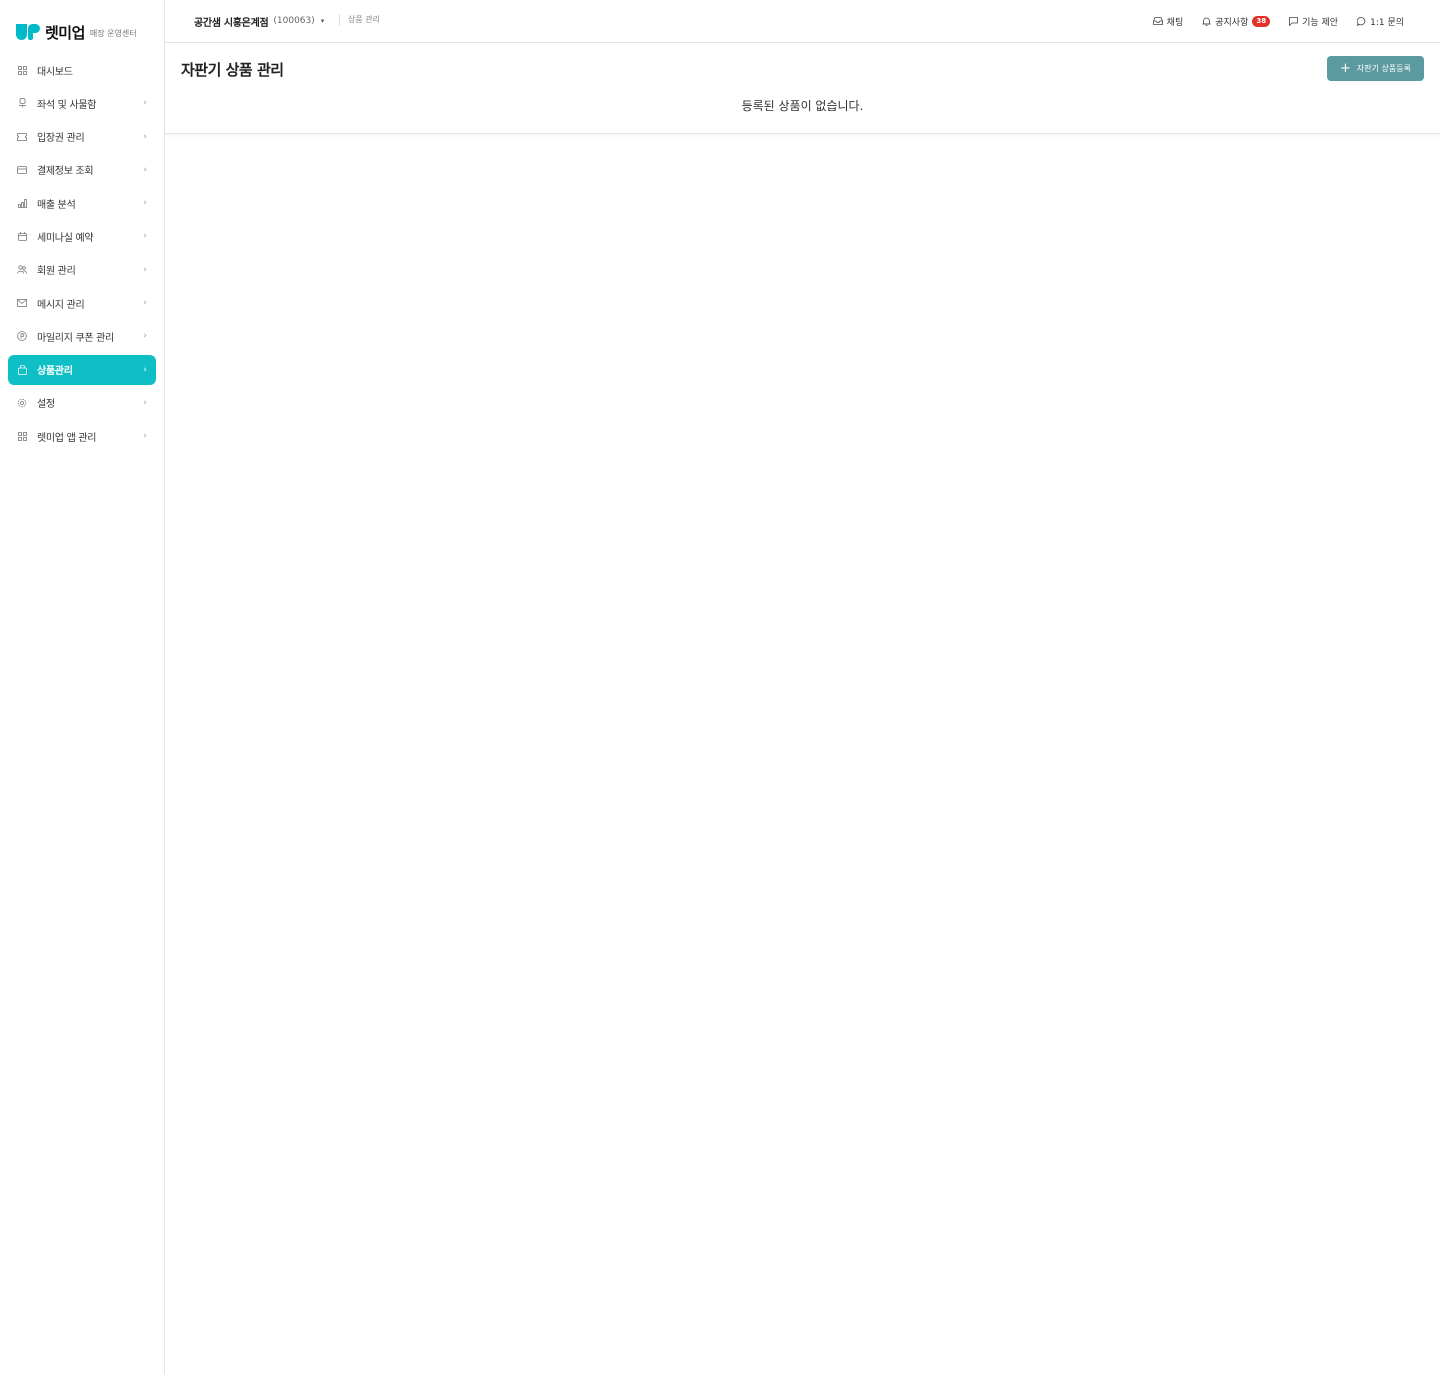 Image resolution: width=1440 pixels, height=1374 pixels. Describe the element at coordinates (22, 436) in the screenshot. I see `apps-icon` at that location.